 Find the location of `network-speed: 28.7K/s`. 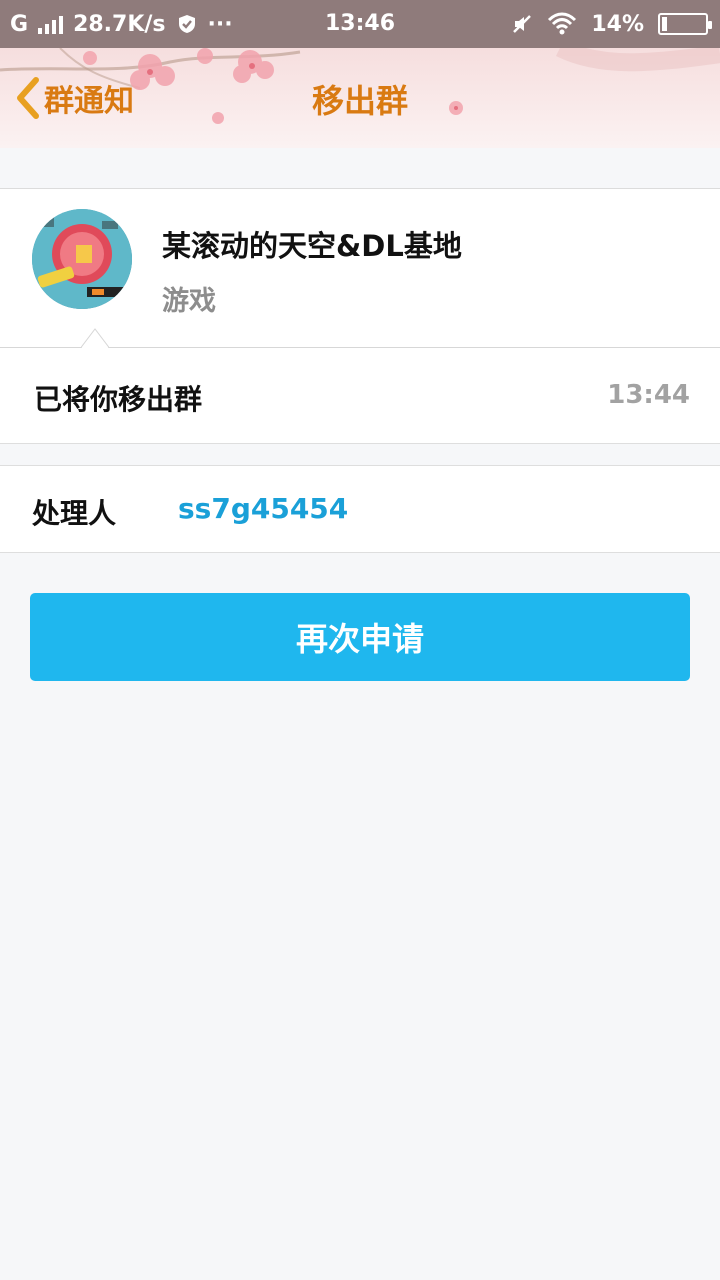

network-speed: 28.7K/s is located at coordinates (119, 24).